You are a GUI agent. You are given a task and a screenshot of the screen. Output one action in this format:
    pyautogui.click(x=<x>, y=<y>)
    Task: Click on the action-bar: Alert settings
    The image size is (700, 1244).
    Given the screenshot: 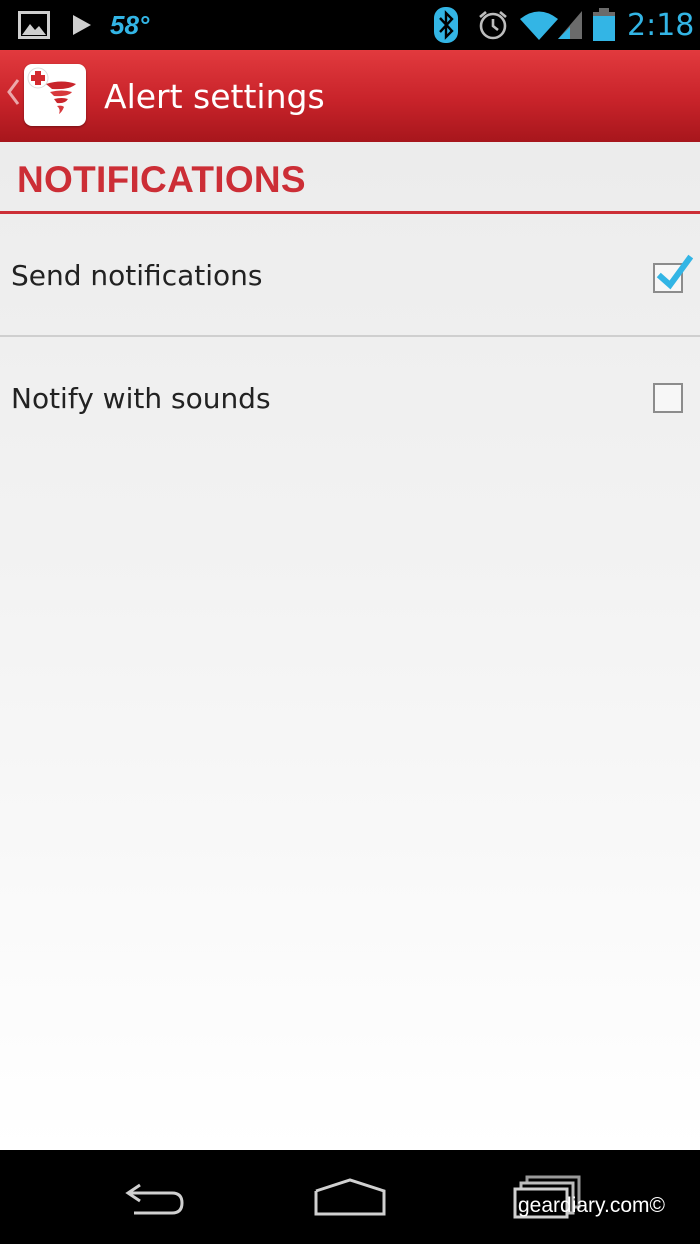 What is the action you would take?
    pyautogui.click(x=350, y=96)
    